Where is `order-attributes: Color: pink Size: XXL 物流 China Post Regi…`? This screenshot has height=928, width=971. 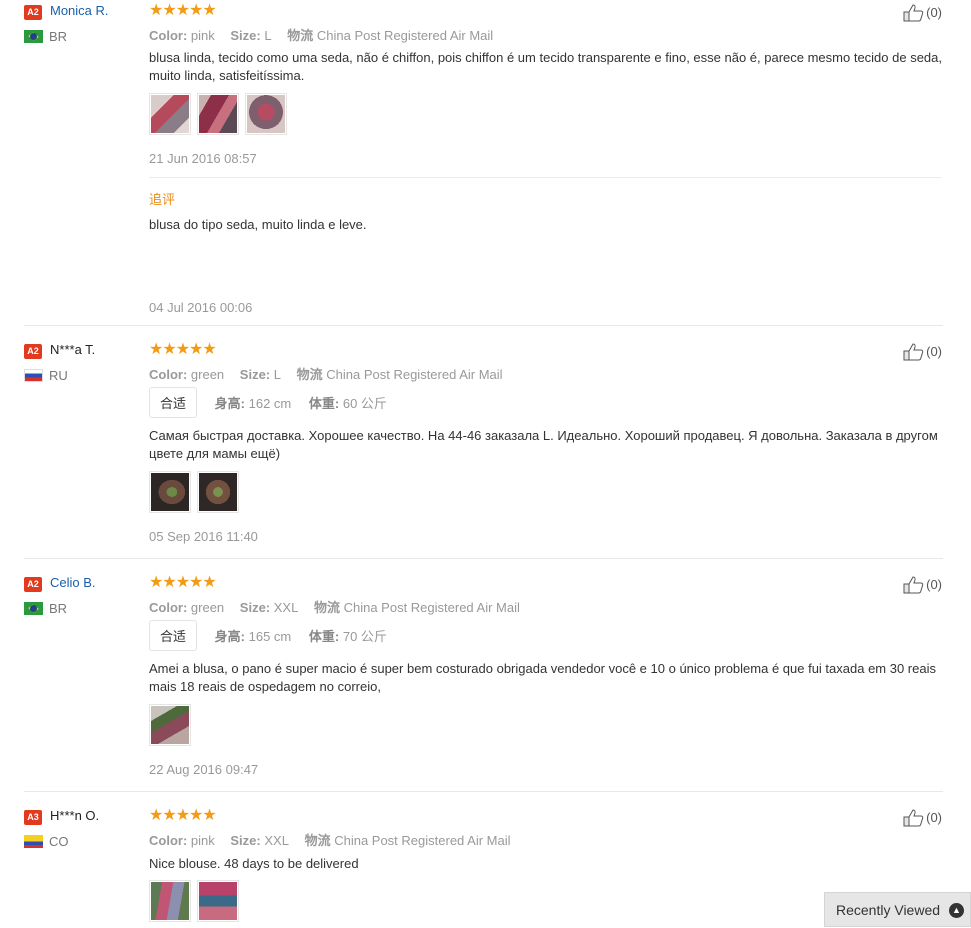 order-attributes: Color: pink Size: XXL 物流 China Post Regi… is located at coordinates (330, 839).